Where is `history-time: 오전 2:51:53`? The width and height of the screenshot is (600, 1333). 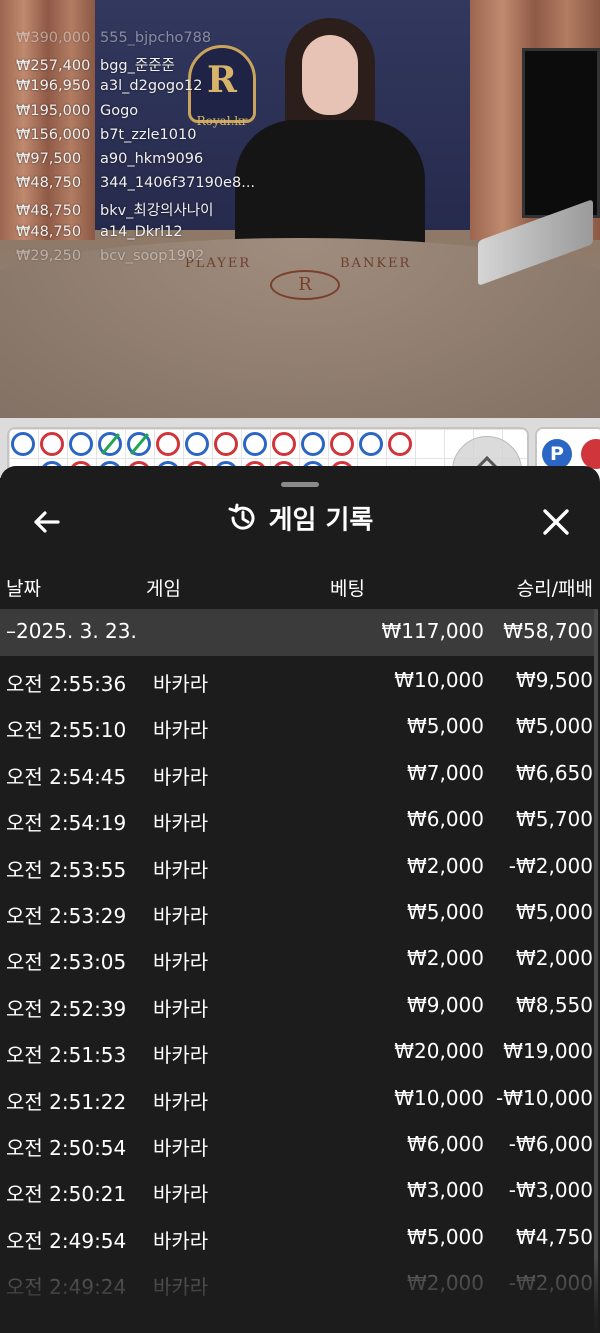
history-time: 오전 2:51:53 is located at coordinates (66, 1055).